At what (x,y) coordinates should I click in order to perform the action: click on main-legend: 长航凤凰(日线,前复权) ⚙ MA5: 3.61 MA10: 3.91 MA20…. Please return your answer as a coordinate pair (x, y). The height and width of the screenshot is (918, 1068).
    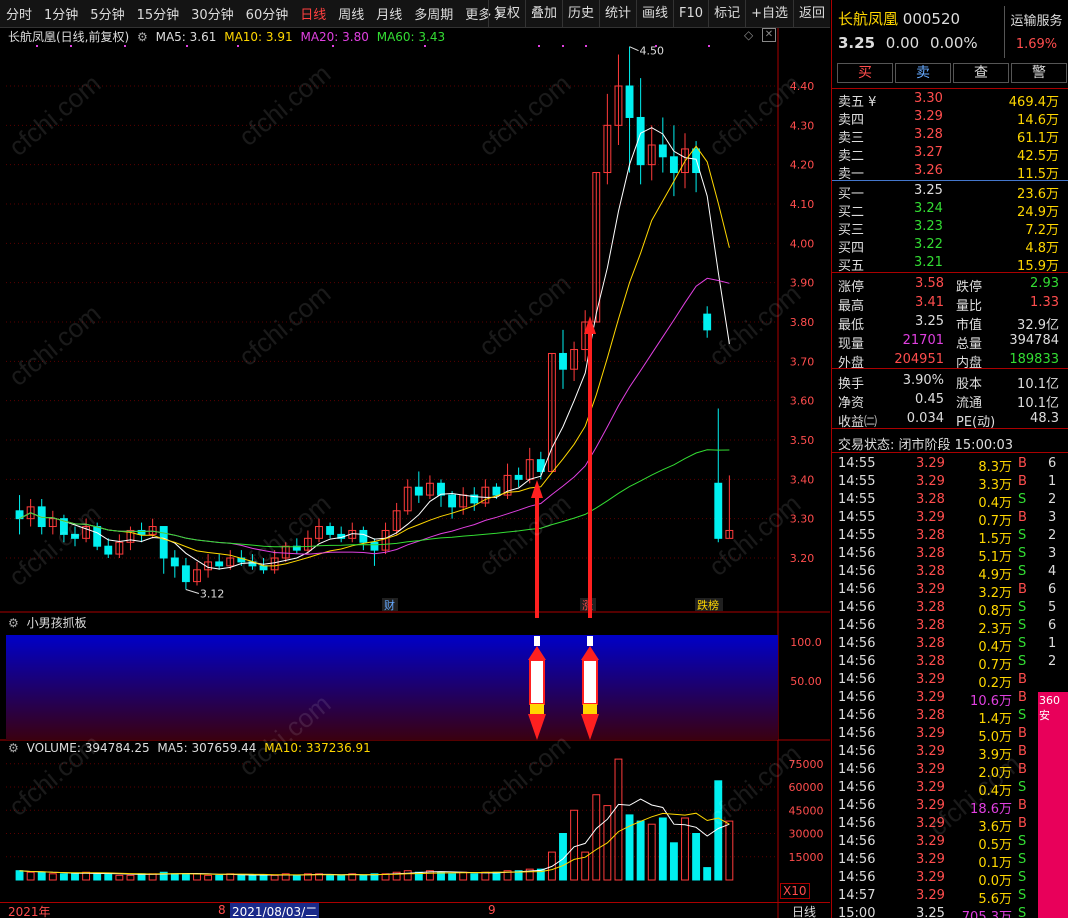
    Looking at the image, I should click on (228, 36).